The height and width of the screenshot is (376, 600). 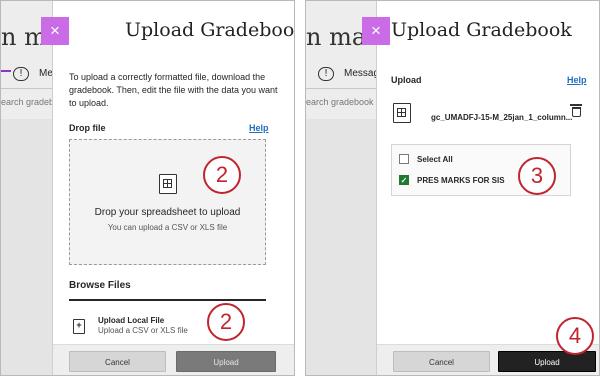 What do you see at coordinates (167, 212) in the screenshot?
I see `drop-zone-title: Drop your spreadsheet to upload` at bounding box center [167, 212].